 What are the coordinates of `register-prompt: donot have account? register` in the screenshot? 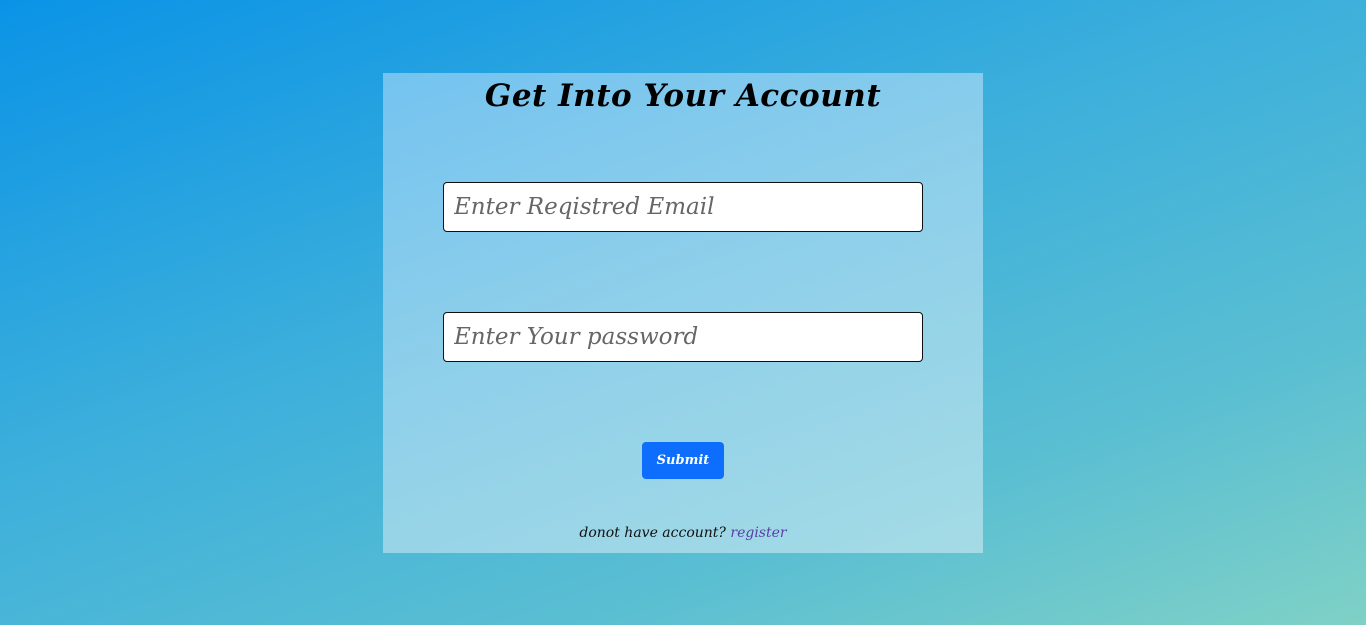 It's located at (683, 533).